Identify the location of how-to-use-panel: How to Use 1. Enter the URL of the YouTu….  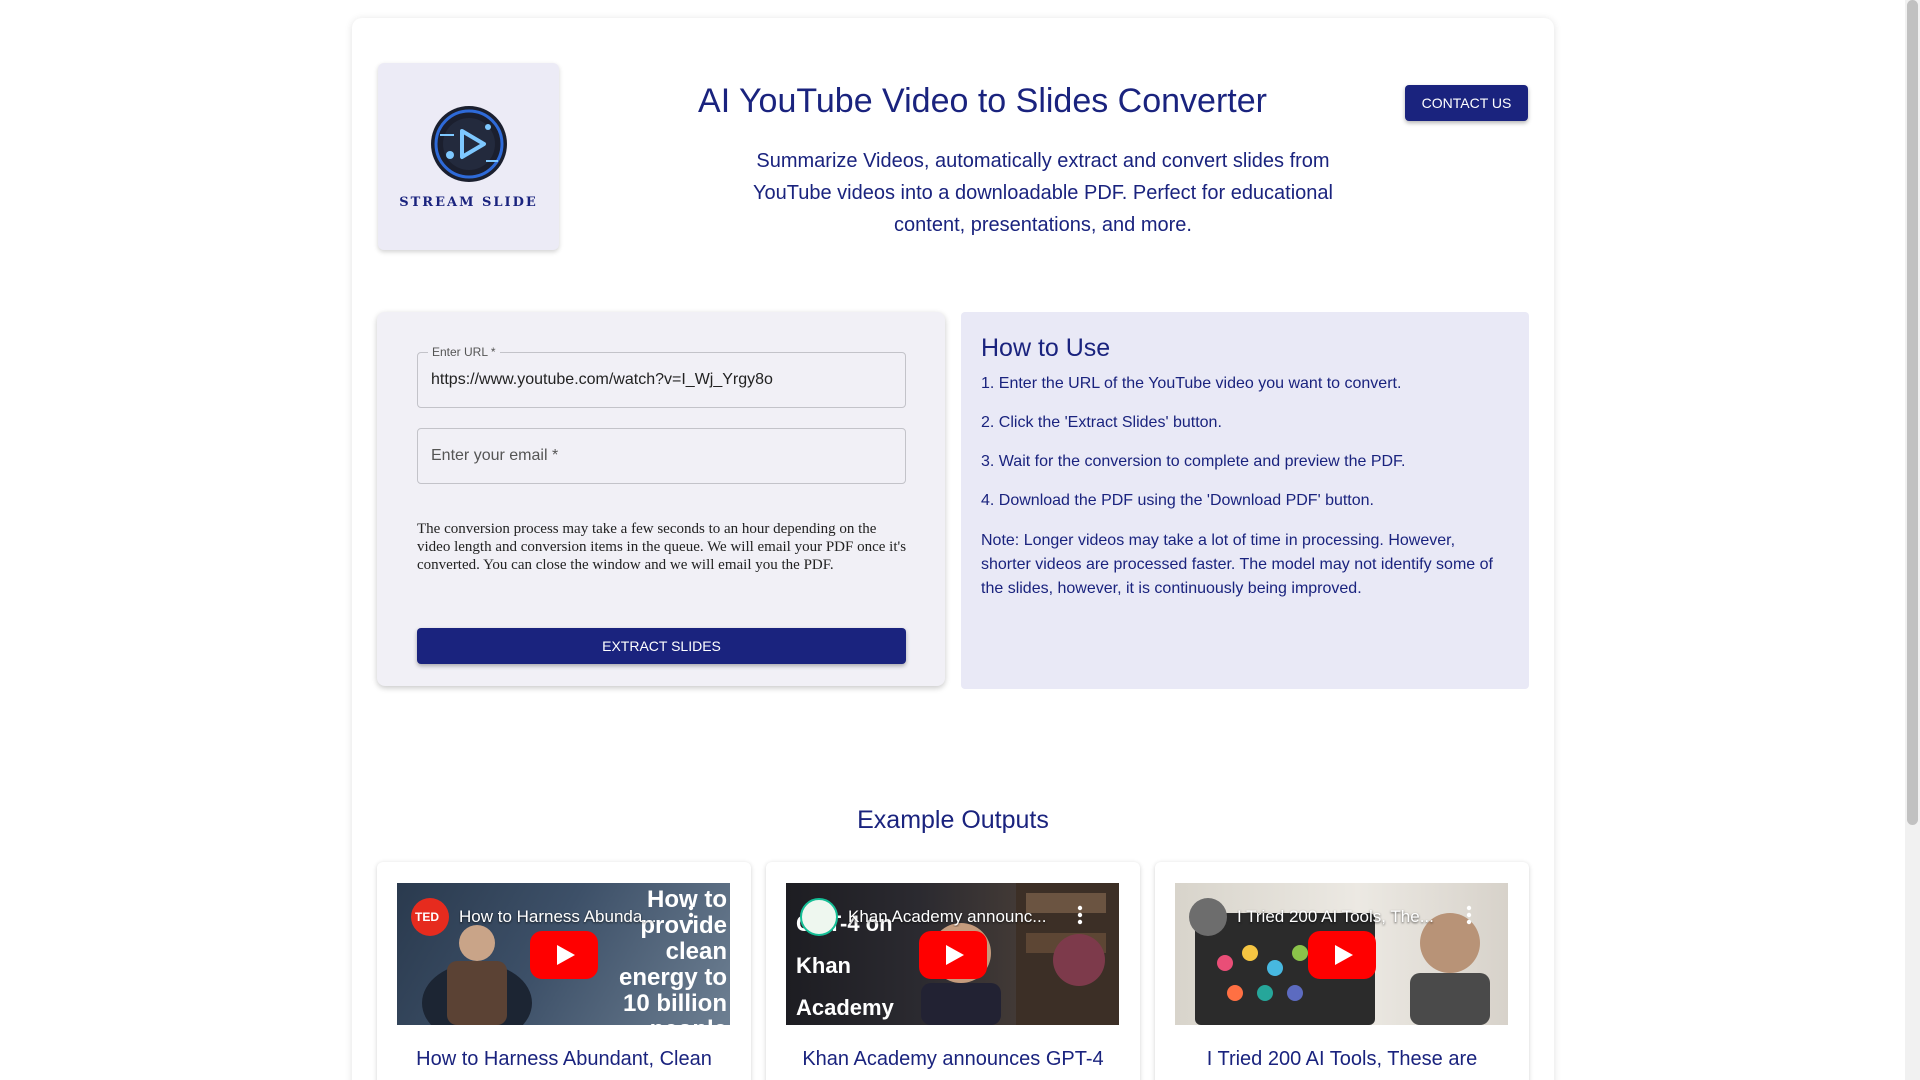
(1245, 500).